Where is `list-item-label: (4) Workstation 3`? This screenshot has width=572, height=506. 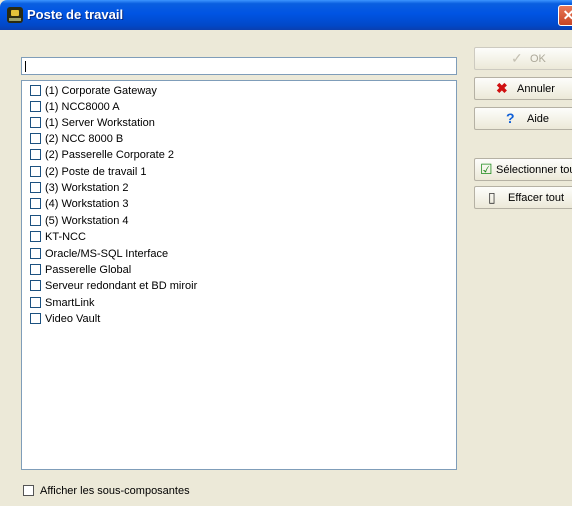
list-item-label: (4) Workstation 3 is located at coordinates (87, 204).